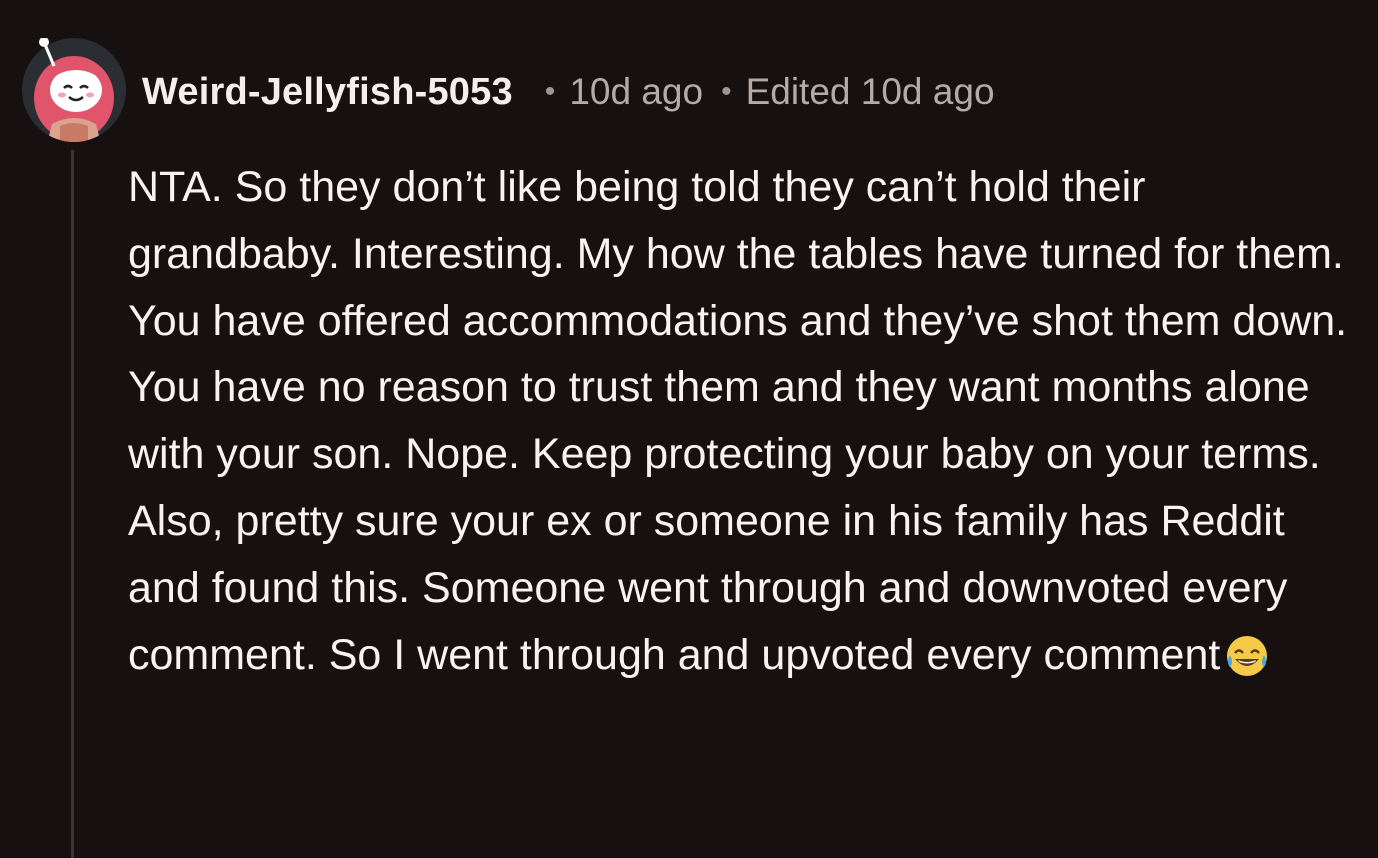  Describe the element at coordinates (636, 91) in the screenshot. I see `posted-time: 10d ago` at that location.